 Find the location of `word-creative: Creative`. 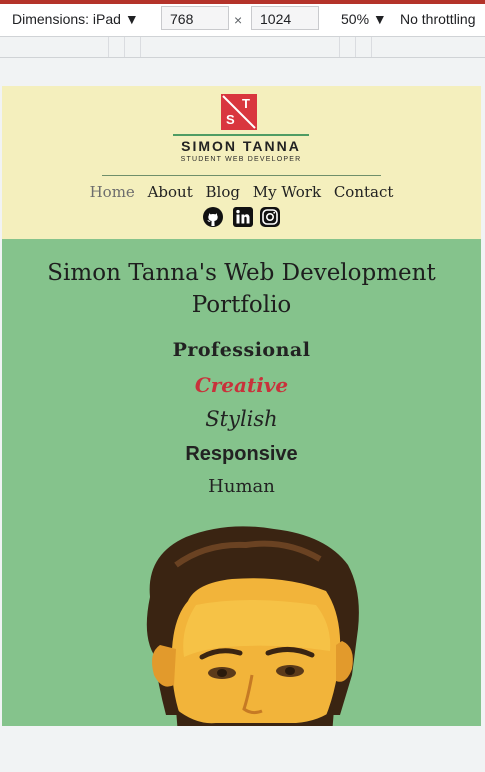

word-creative: Creative is located at coordinates (241, 385).